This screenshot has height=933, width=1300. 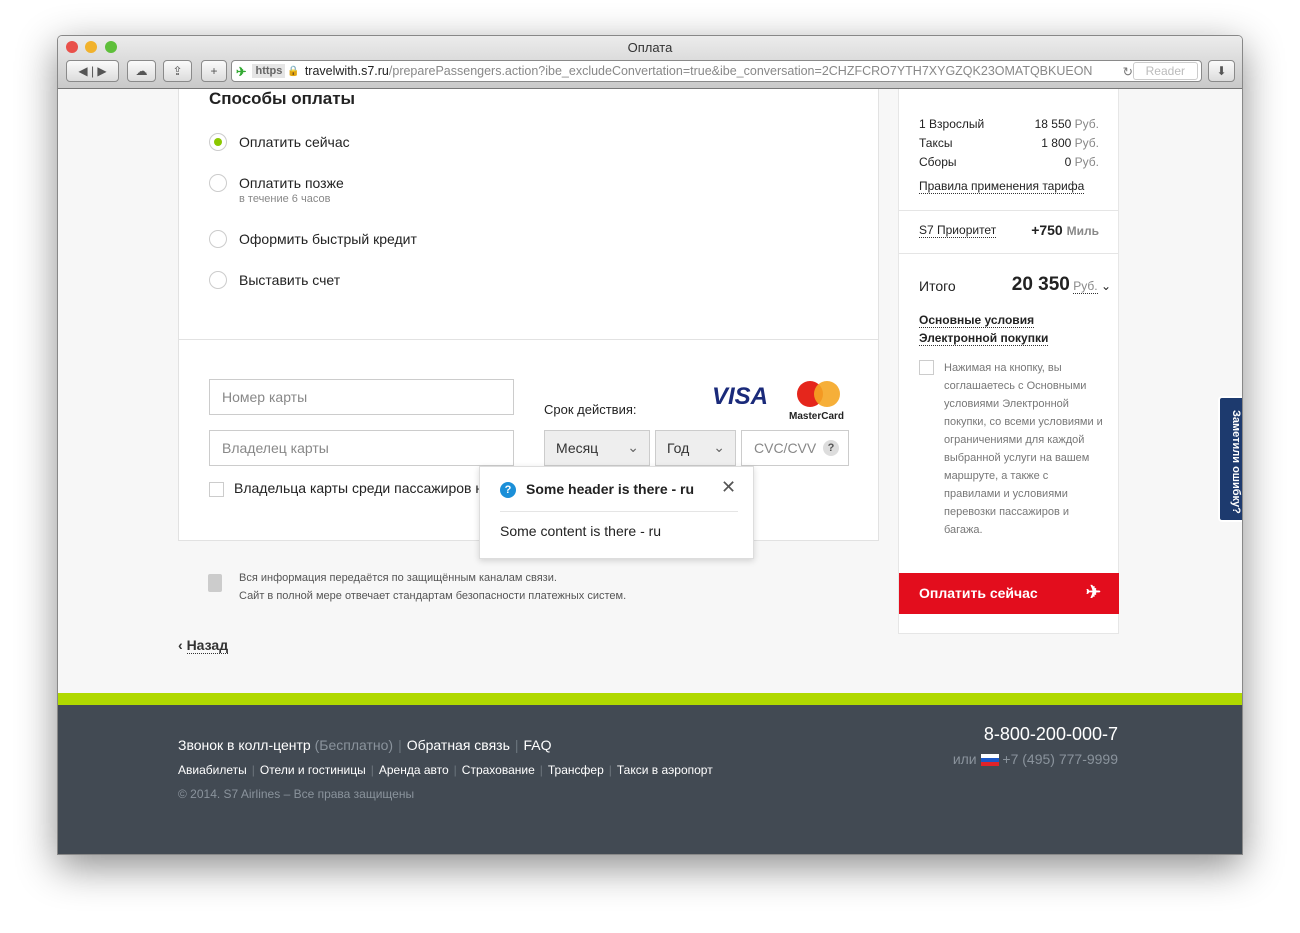 I want to click on option-pay-now: Оплатить сейчас, so click(x=294, y=142).